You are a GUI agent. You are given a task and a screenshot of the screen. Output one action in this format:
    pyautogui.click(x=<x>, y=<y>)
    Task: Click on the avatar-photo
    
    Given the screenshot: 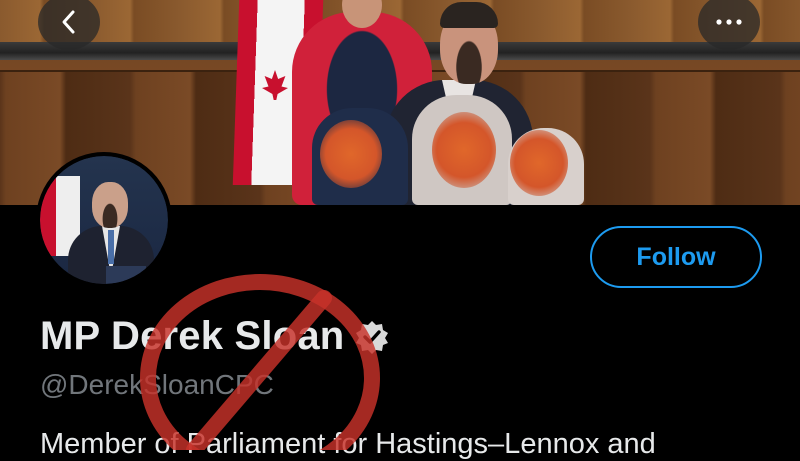 What is the action you would take?
    pyautogui.click(x=104, y=220)
    